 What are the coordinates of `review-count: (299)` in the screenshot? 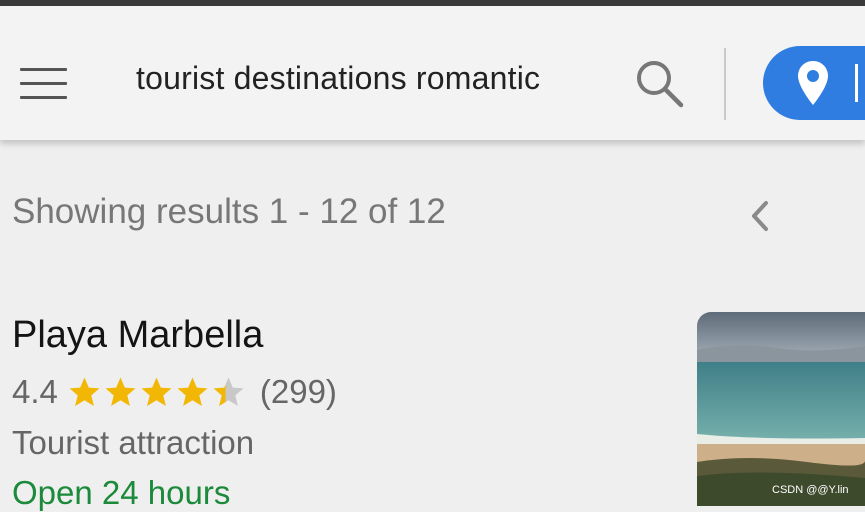 It's located at (298, 392).